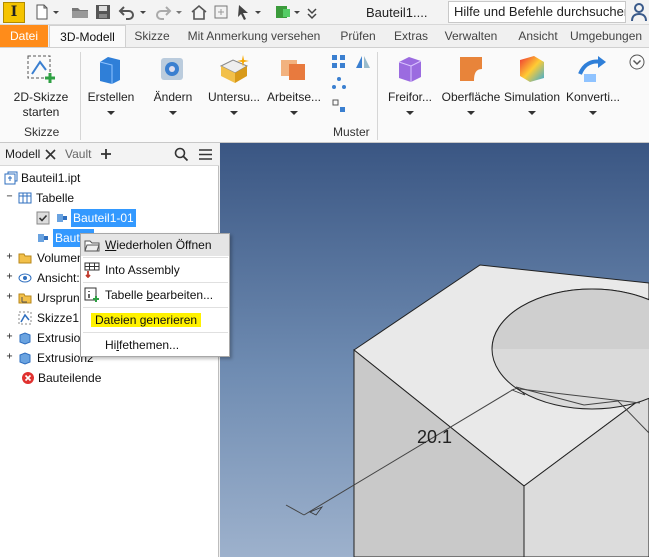 This screenshot has width=649, height=557. What do you see at coordinates (25, 198) in the screenshot?
I see `table-icon` at bounding box center [25, 198].